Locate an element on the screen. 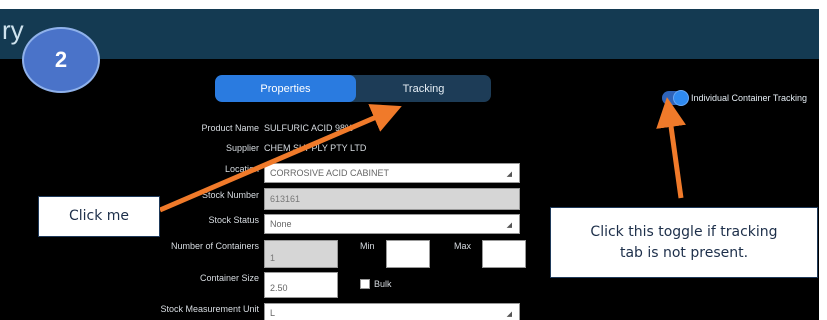  tab-properties: Properties is located at coordinates (285, 88).